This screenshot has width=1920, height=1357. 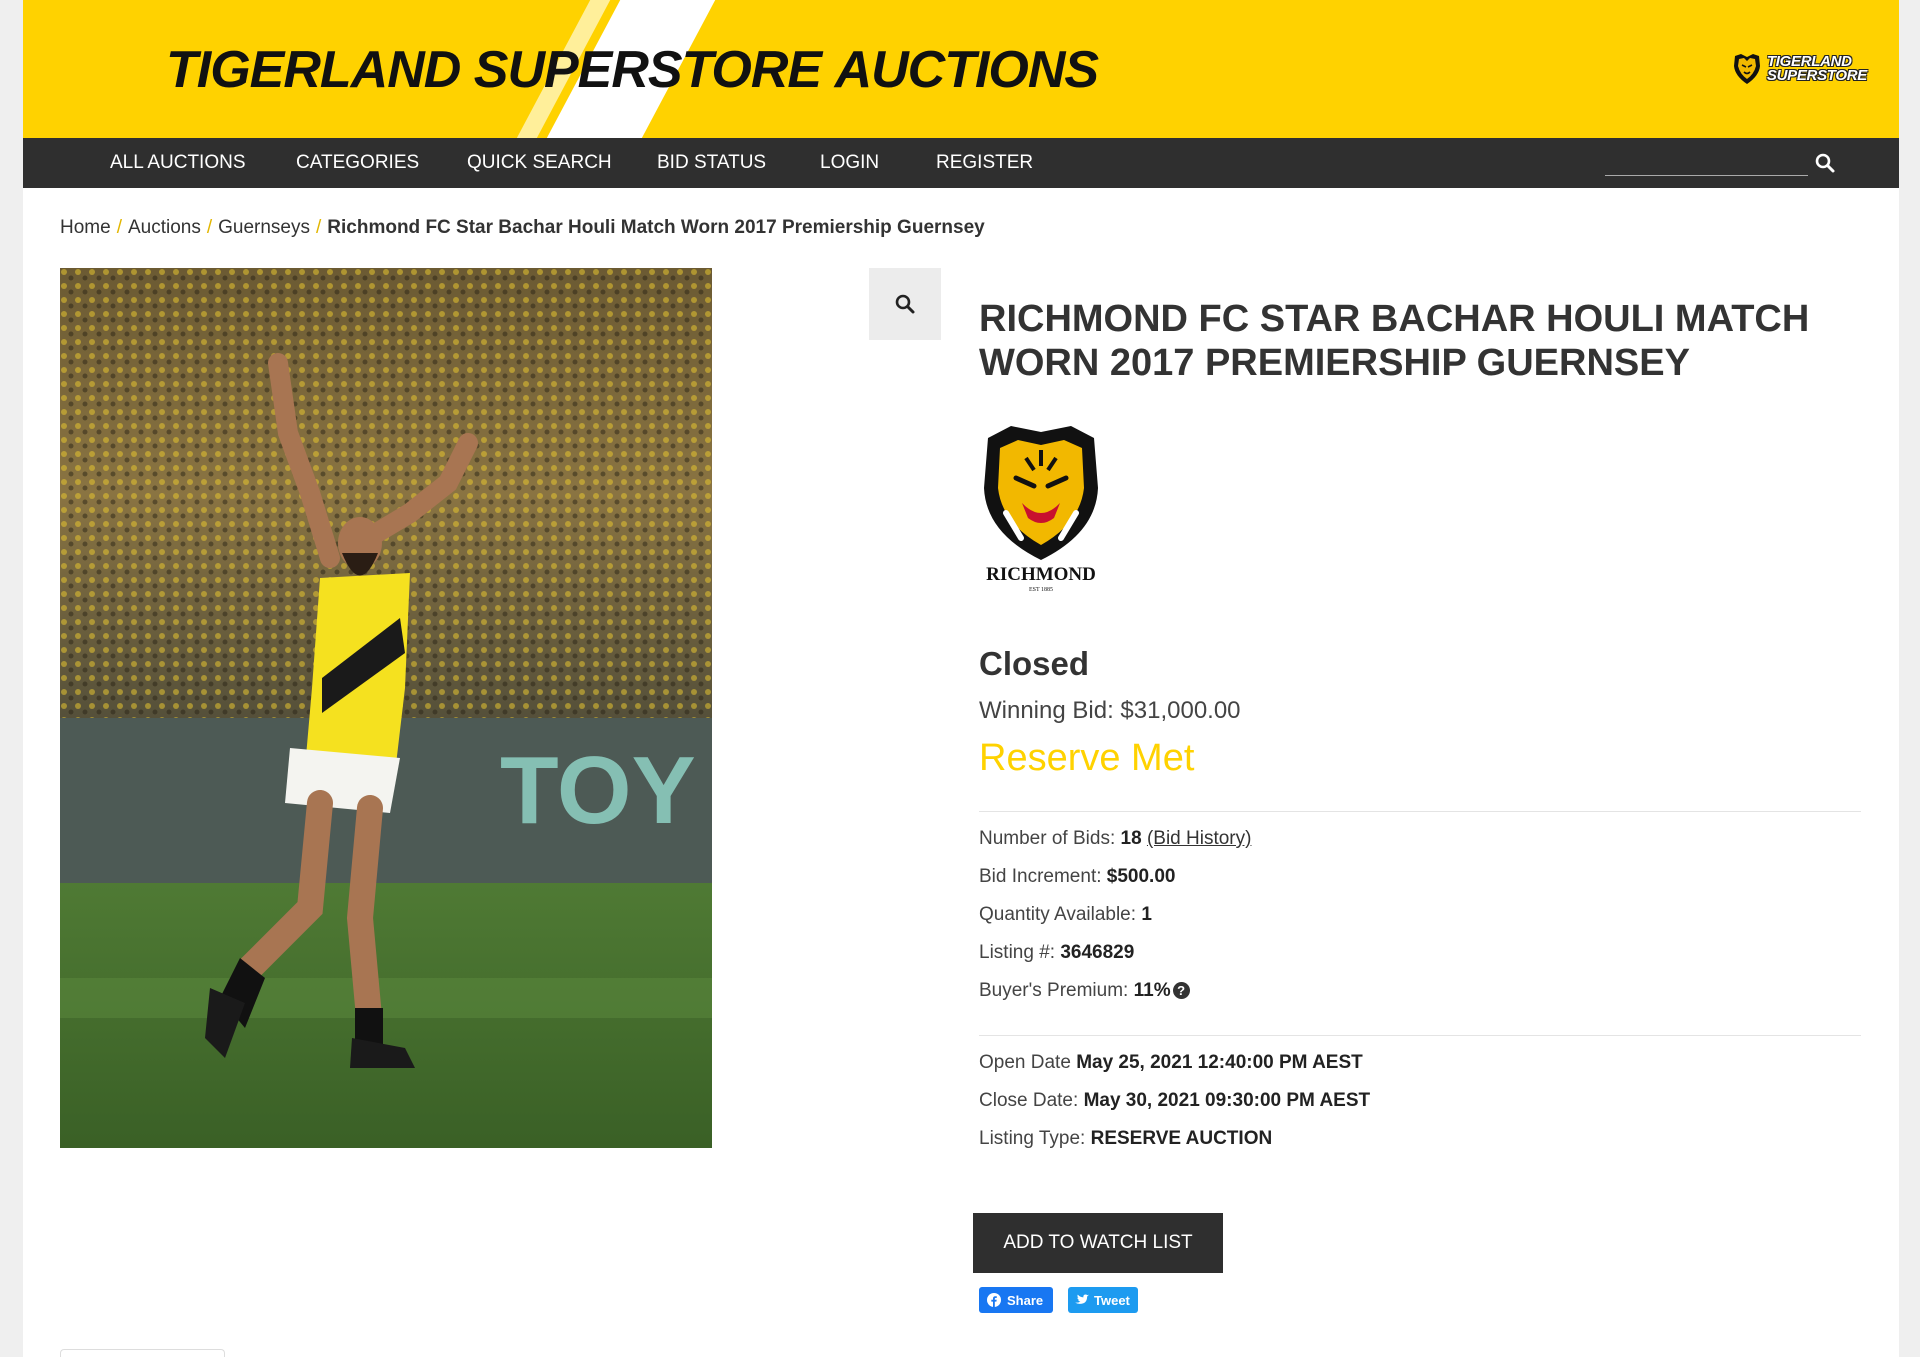 What do you see at coordinates (967, 70) in the screenshot?
I see `site-title-accent: AUCTIONS` at bounding box center [967, 70].